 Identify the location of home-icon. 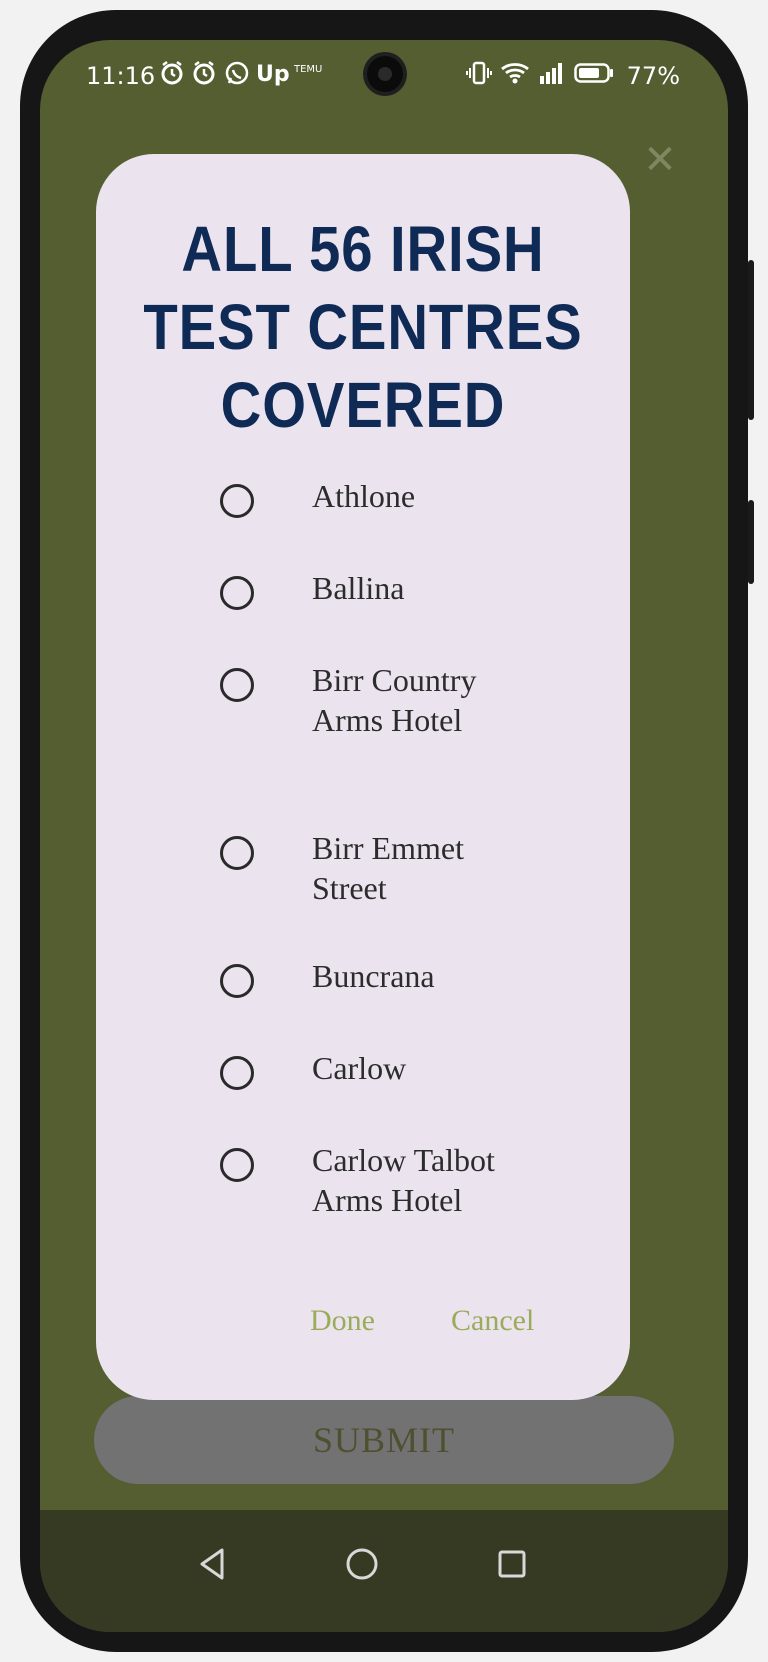
(362, 1564).